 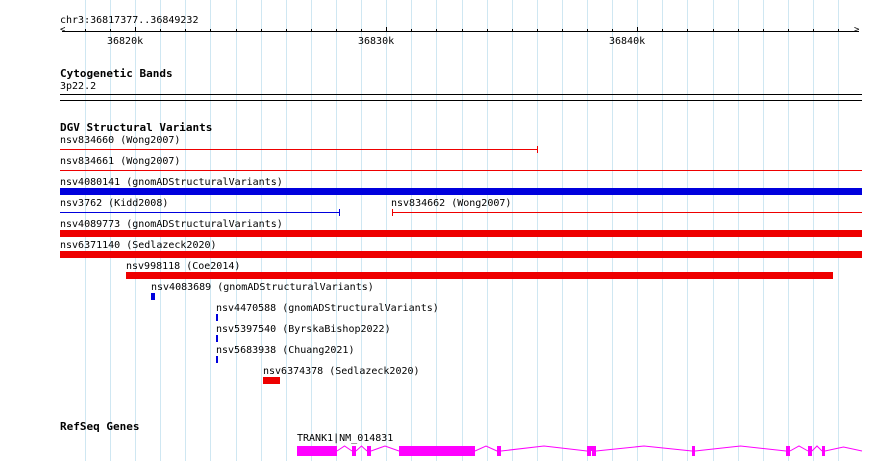 What do you see at coordinates (171, 224) in the screenshot?
I see `variant-label: nsv4089773 (gnomADStructuralVariants)` at bounding box center [171, 224].